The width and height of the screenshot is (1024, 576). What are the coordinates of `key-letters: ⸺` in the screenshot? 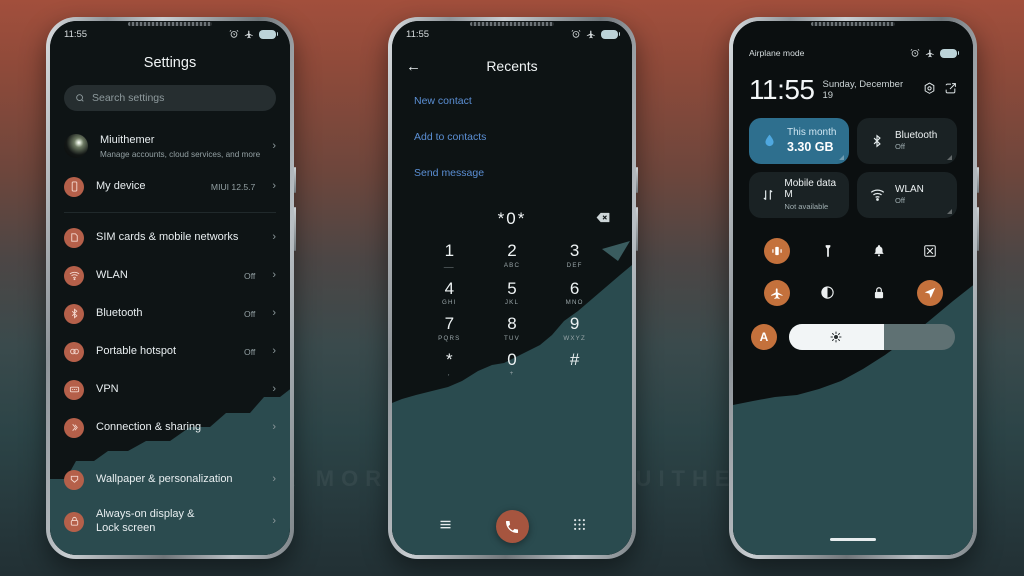 It's located at (449, 267).